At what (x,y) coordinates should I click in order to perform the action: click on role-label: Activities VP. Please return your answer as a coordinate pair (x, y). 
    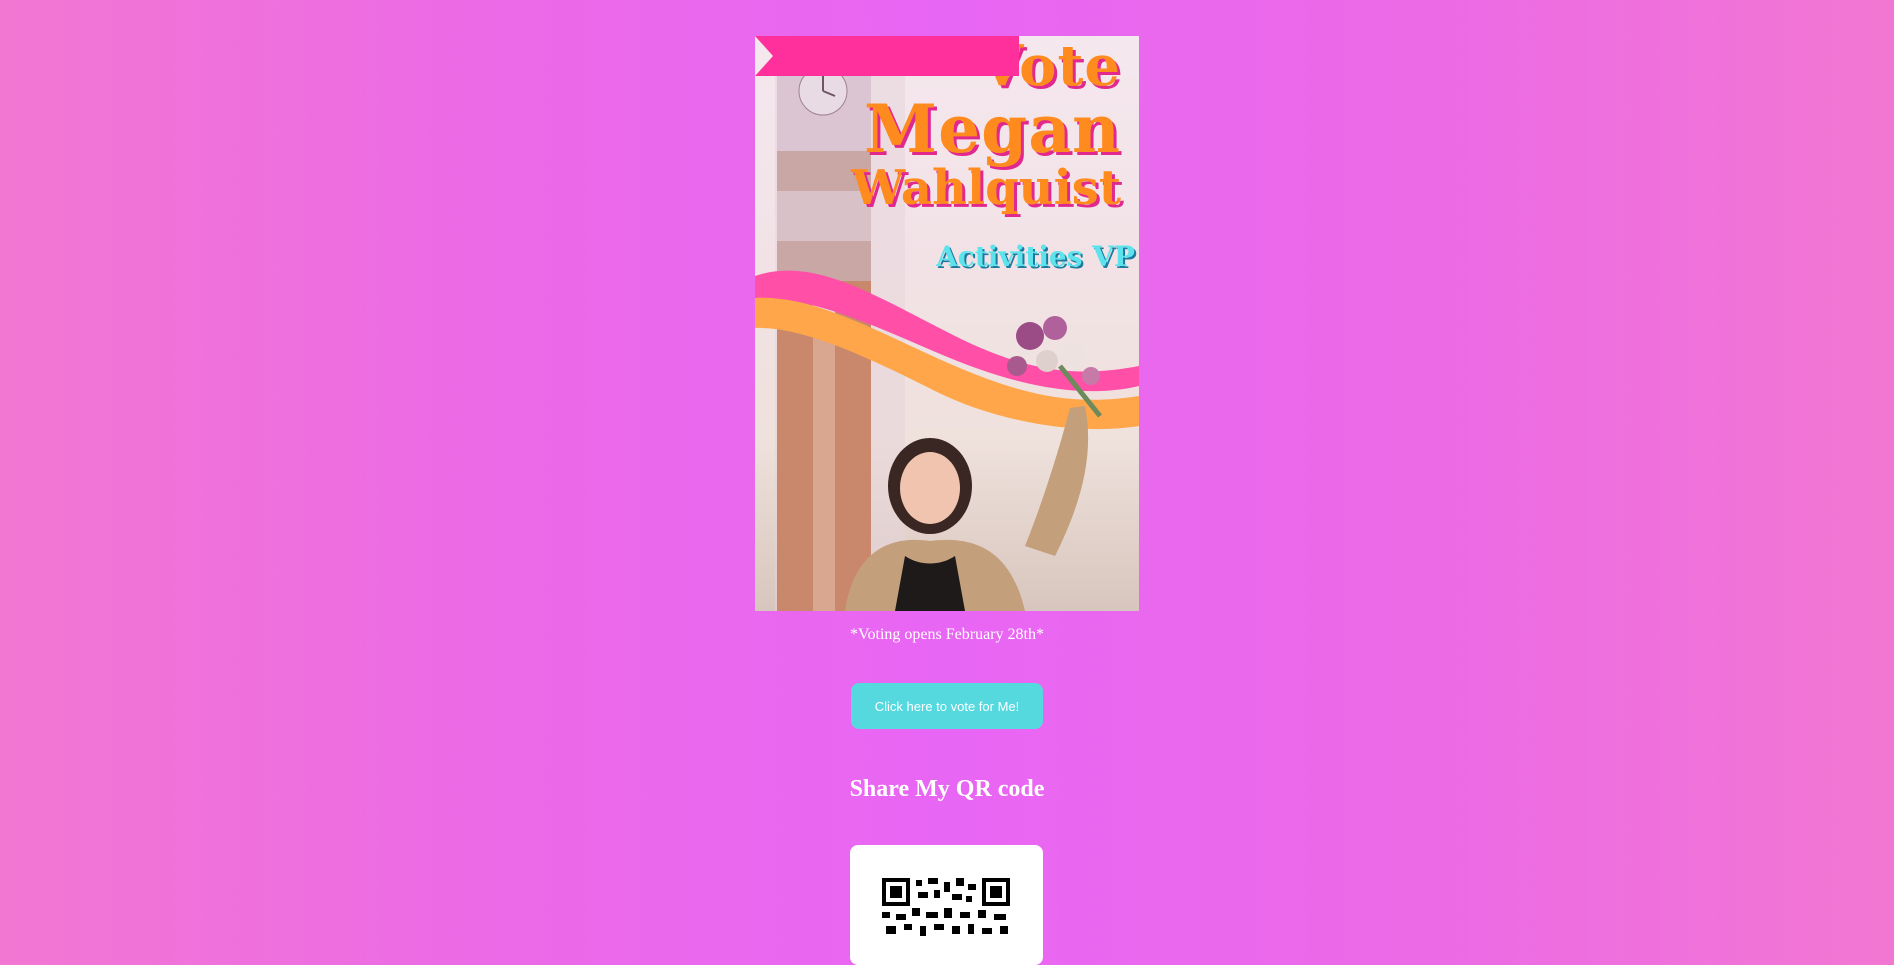
    Looking at the image, I should click on (1035, 256).